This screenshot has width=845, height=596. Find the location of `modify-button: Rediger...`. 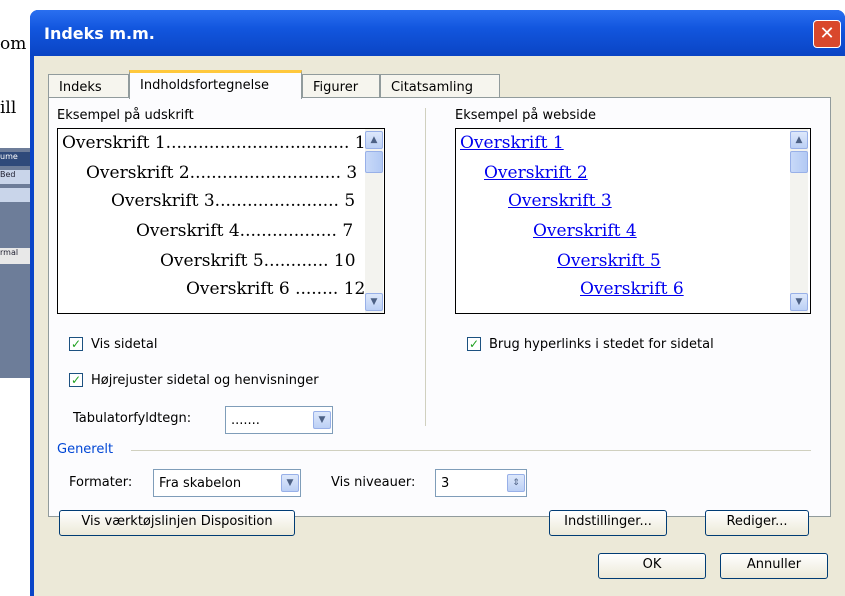

modify-button: Rediger... is located at coordinates (757, 523).